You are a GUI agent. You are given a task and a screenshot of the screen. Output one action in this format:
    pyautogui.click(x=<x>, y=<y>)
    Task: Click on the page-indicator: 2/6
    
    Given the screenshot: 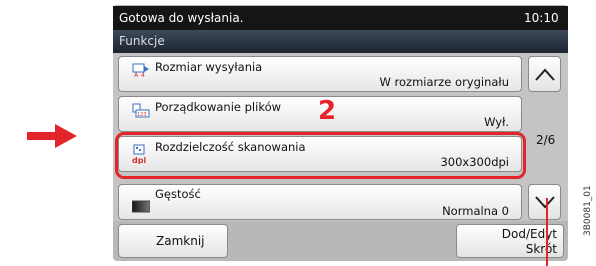 What is the action you would take?
    pyautogui.click(x=546, y=140)
    